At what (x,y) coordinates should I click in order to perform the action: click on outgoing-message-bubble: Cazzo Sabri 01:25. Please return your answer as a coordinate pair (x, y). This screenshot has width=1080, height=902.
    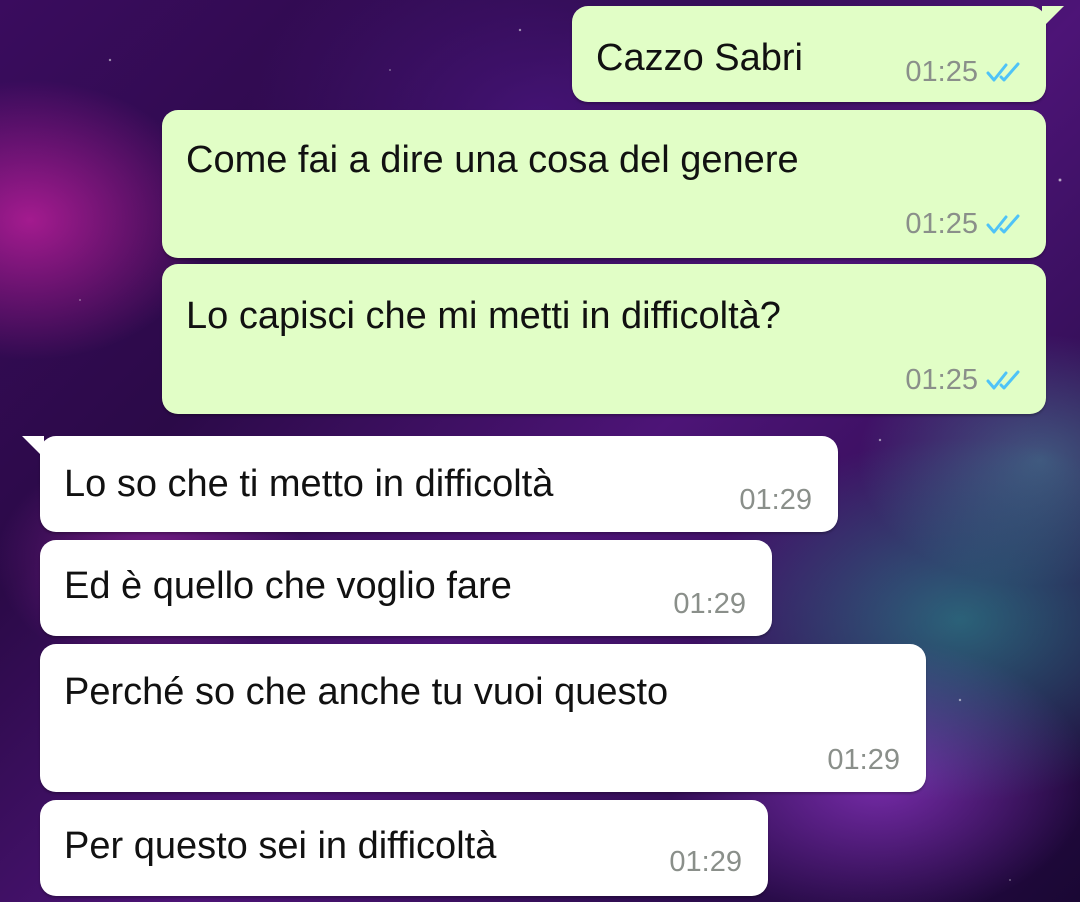
    Looking at the image, I should click on (818, 54).